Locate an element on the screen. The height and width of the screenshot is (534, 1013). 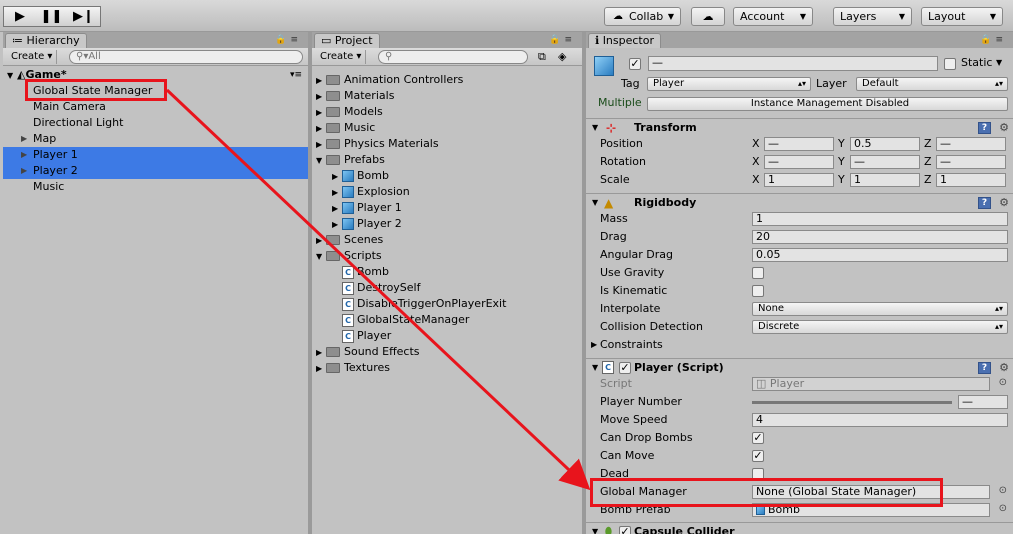
project-item: ▶ Player 1 is located at coordinates (447, 208).